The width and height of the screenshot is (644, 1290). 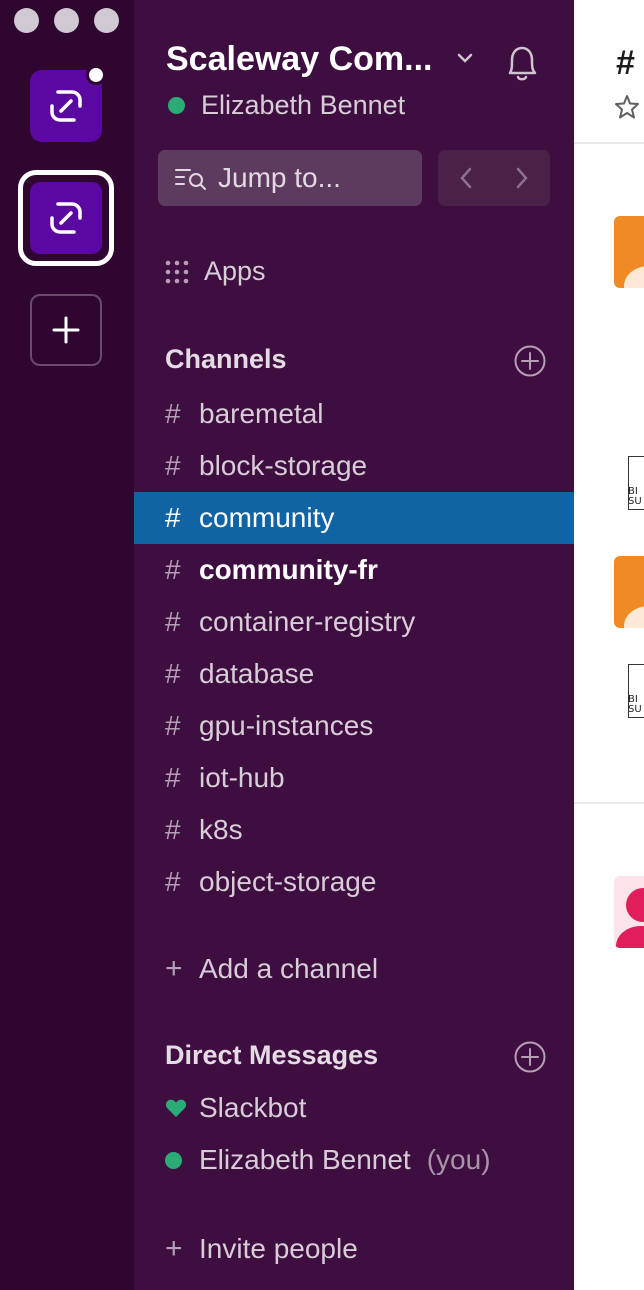 I want to click on heart-icon, so click(x=176, y=1108).